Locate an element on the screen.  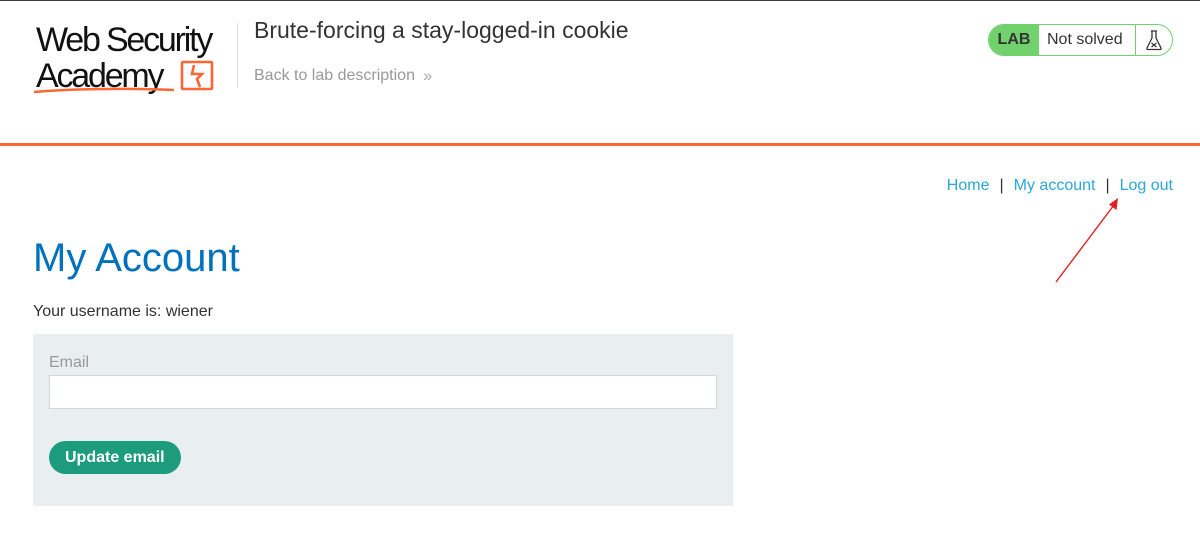
double-chevron-right-icon: ›› is located at coordinates (427, 75).